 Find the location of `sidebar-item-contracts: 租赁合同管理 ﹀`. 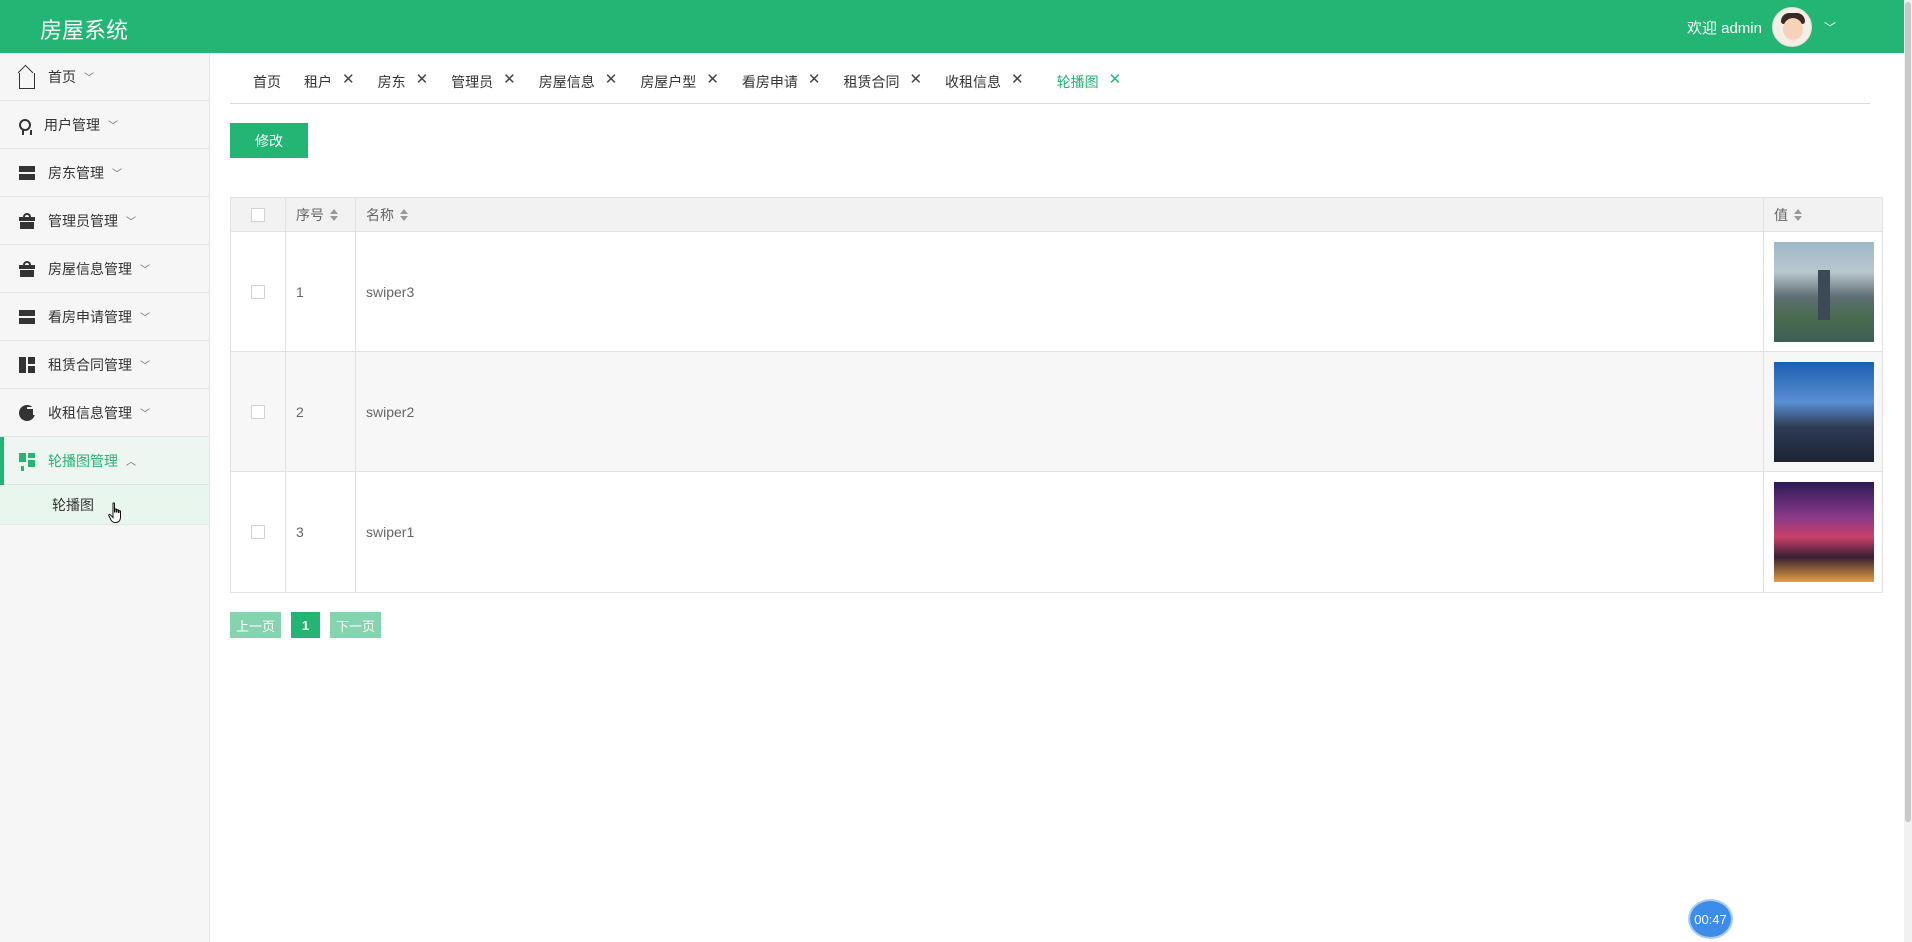

sidebar-item-contracts: 租赁合同管理 ﹀ is located at coordinates (104, 365).